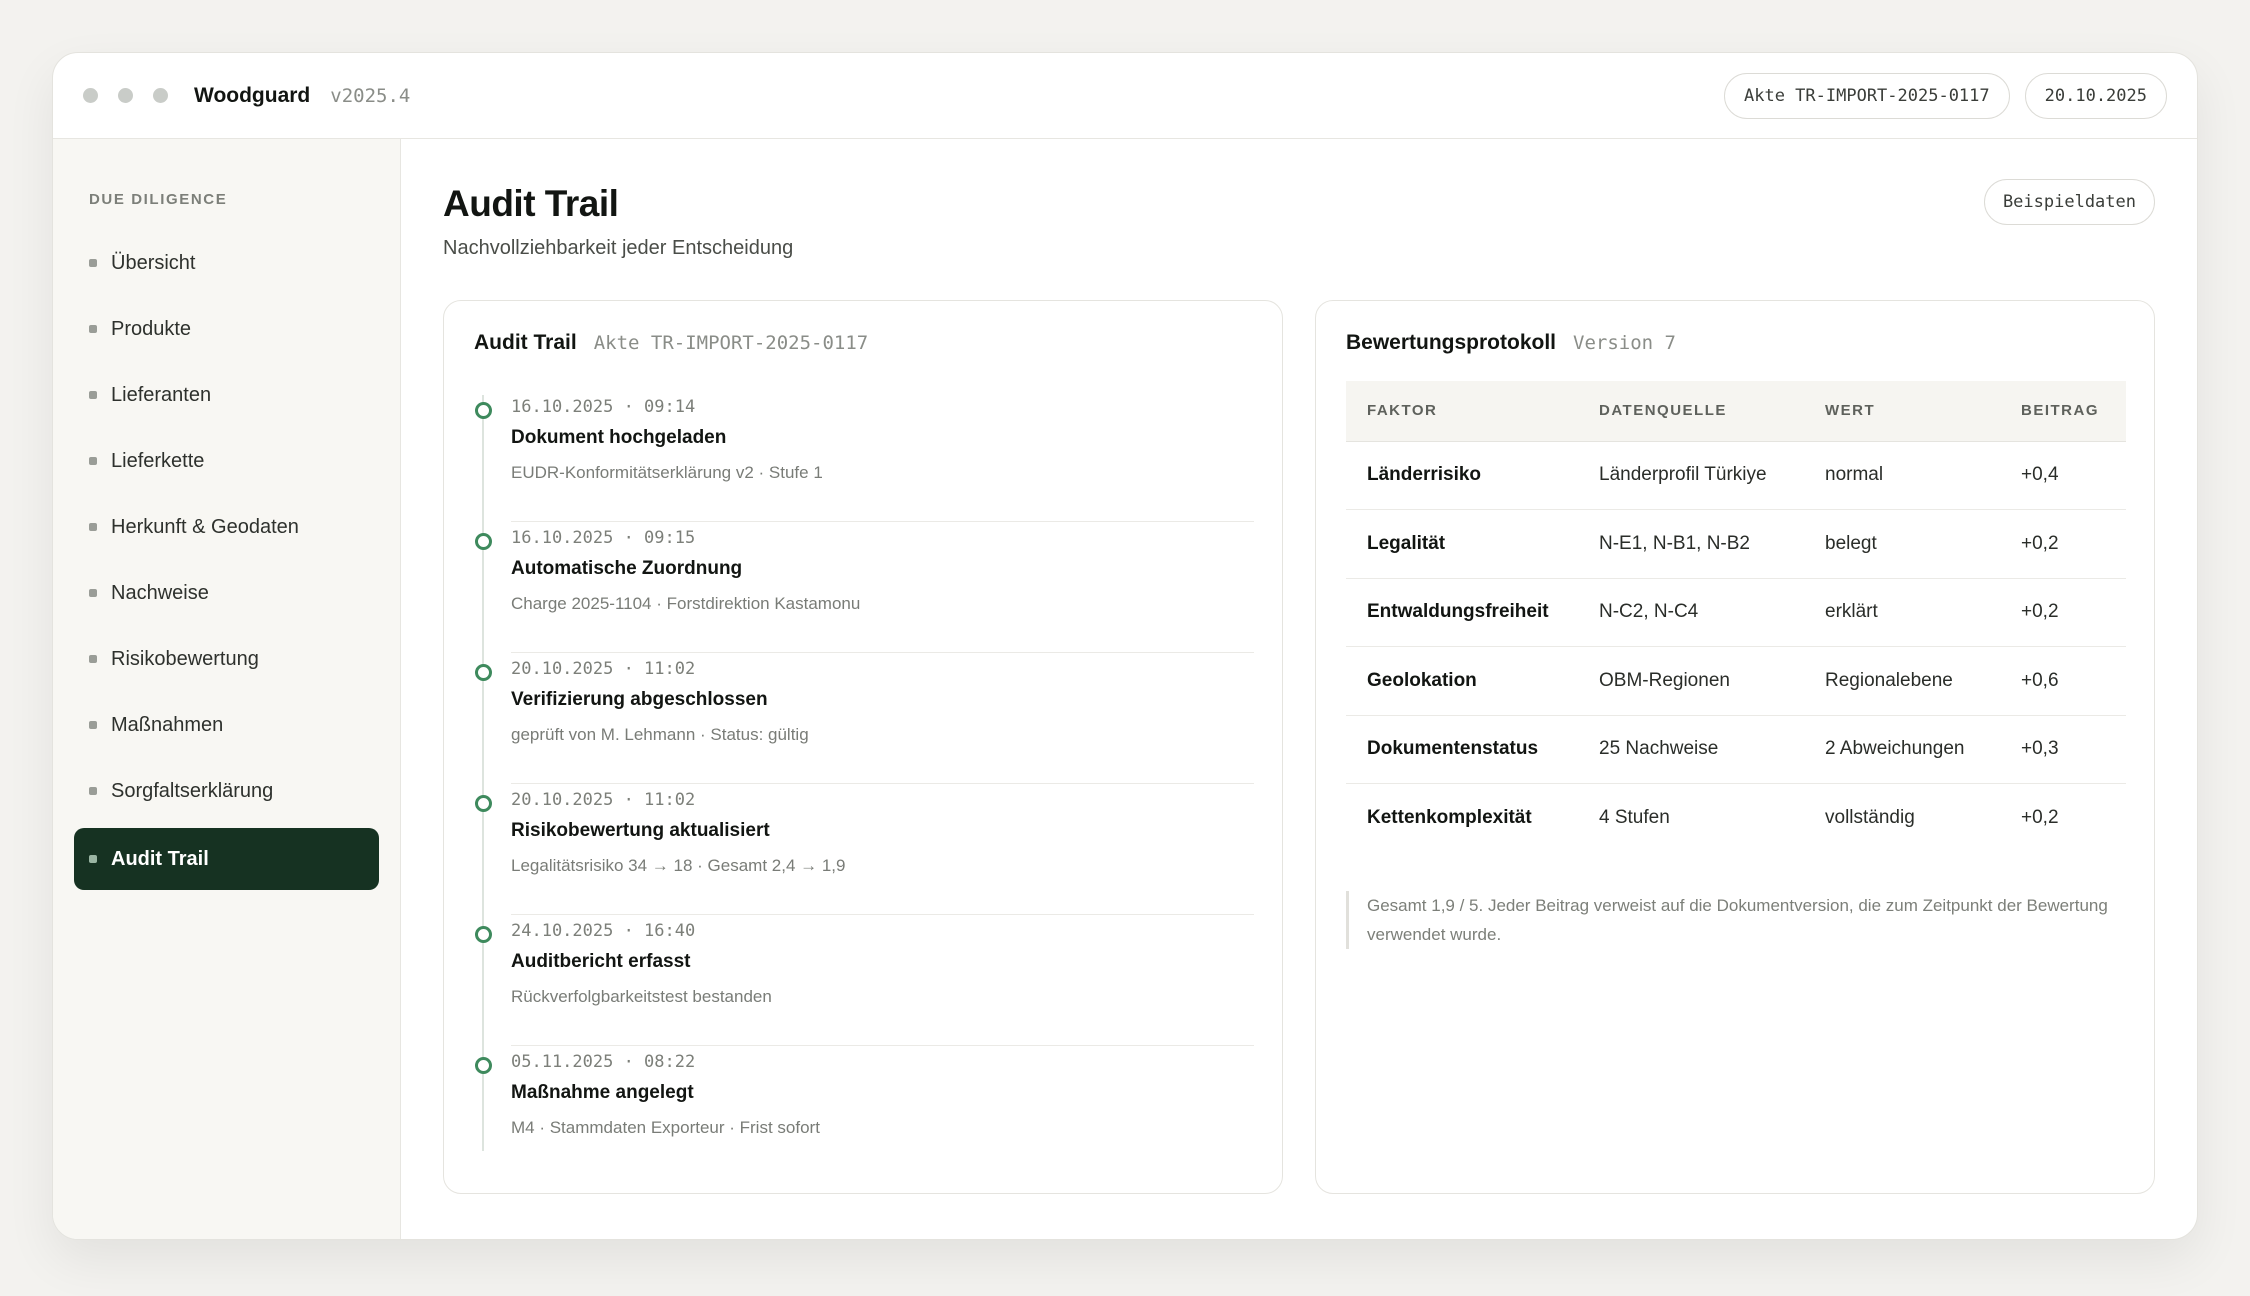 The image size is (2250, 1296). What do you see at coordinates (161, 394) in the screenshot?
I see `sidebar-item-label: Lieferanten` at bounding box center [161, 394].